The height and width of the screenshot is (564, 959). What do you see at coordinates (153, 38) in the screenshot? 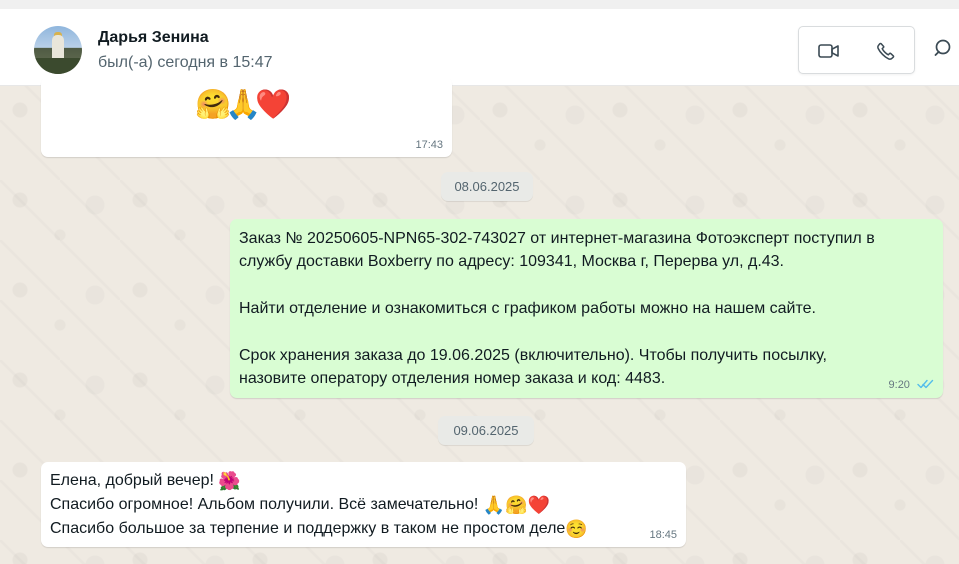
I see `contact-name: Дарья Зенина` at bounding box center [153, 38].